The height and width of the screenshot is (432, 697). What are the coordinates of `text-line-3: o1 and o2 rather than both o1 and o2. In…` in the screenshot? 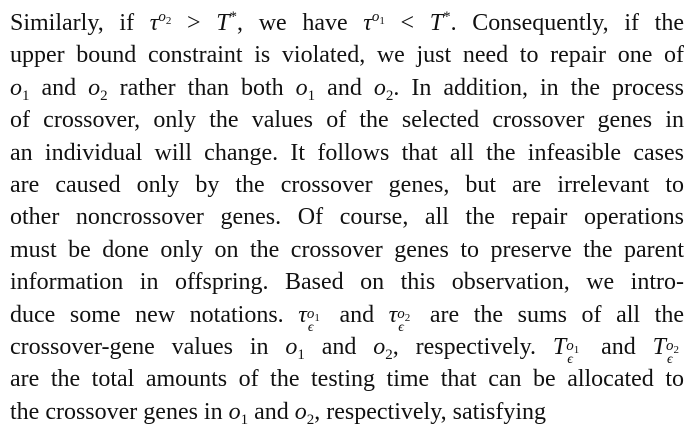 It's located at (347, 88).